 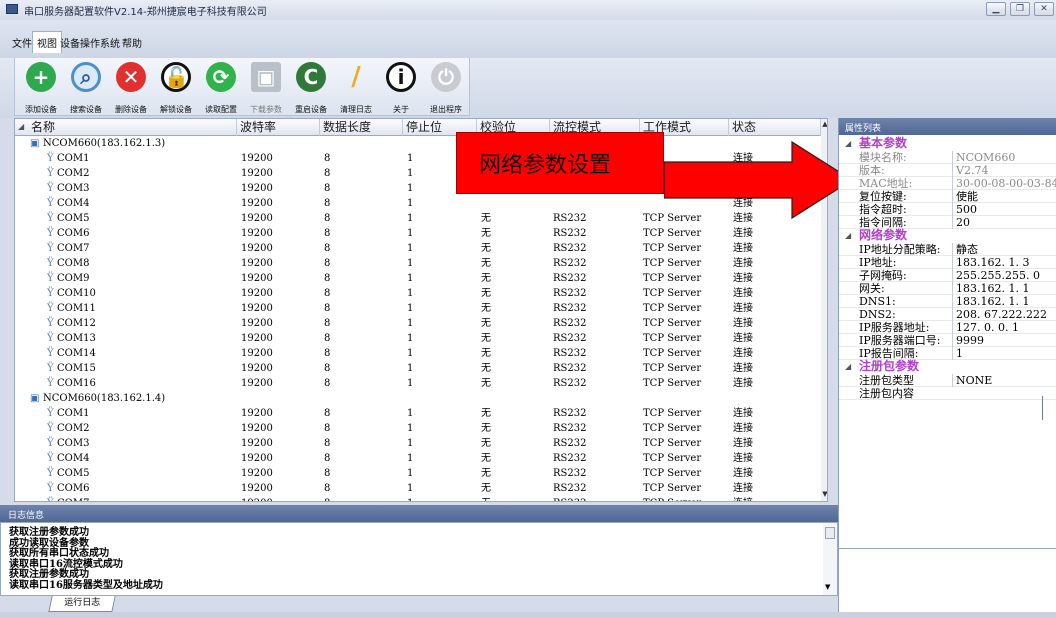 What do you see at coordinates (824, 124) in the screenshot?
I see `scroll-up-icon: ▲` at bounding box center [824, 124].